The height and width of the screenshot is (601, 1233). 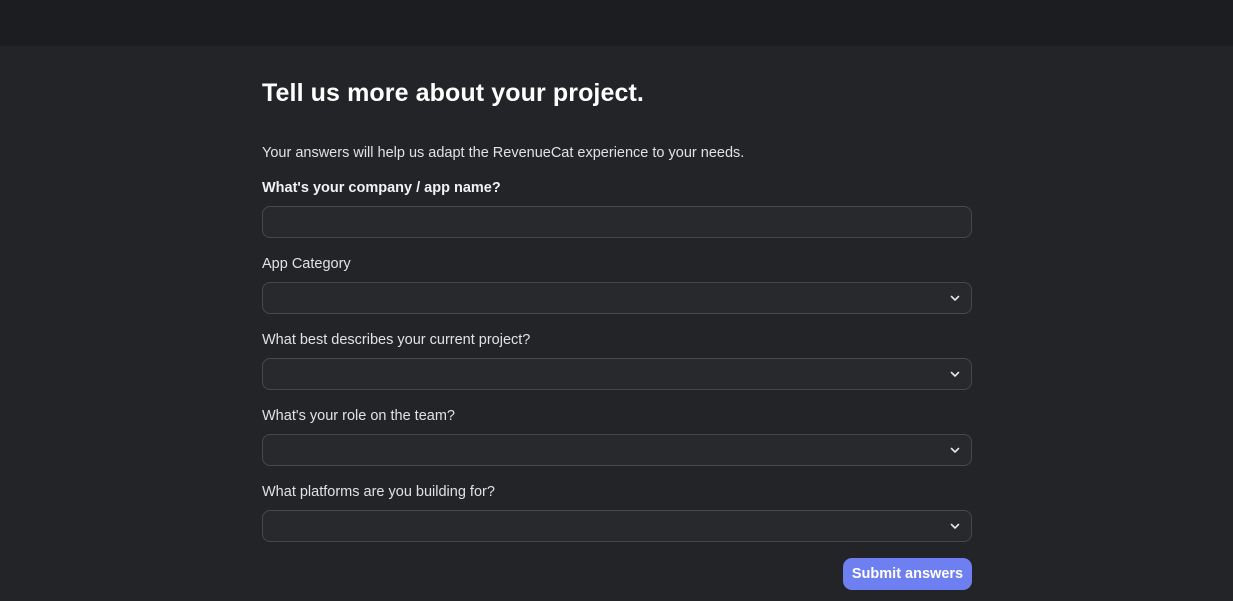 What do you see at coordinates (378, 492) in the screenshot?
I see `platforms-label: What platforms are you building for?` at bounding box center [378, 492].